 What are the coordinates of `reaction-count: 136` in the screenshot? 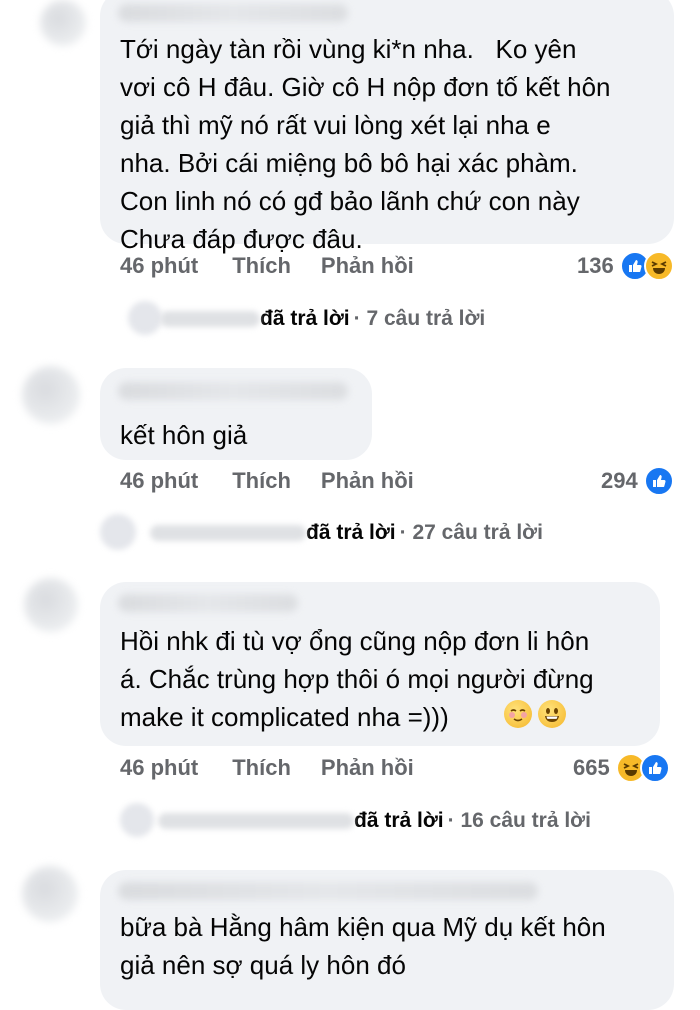 It's located at (595, 265).